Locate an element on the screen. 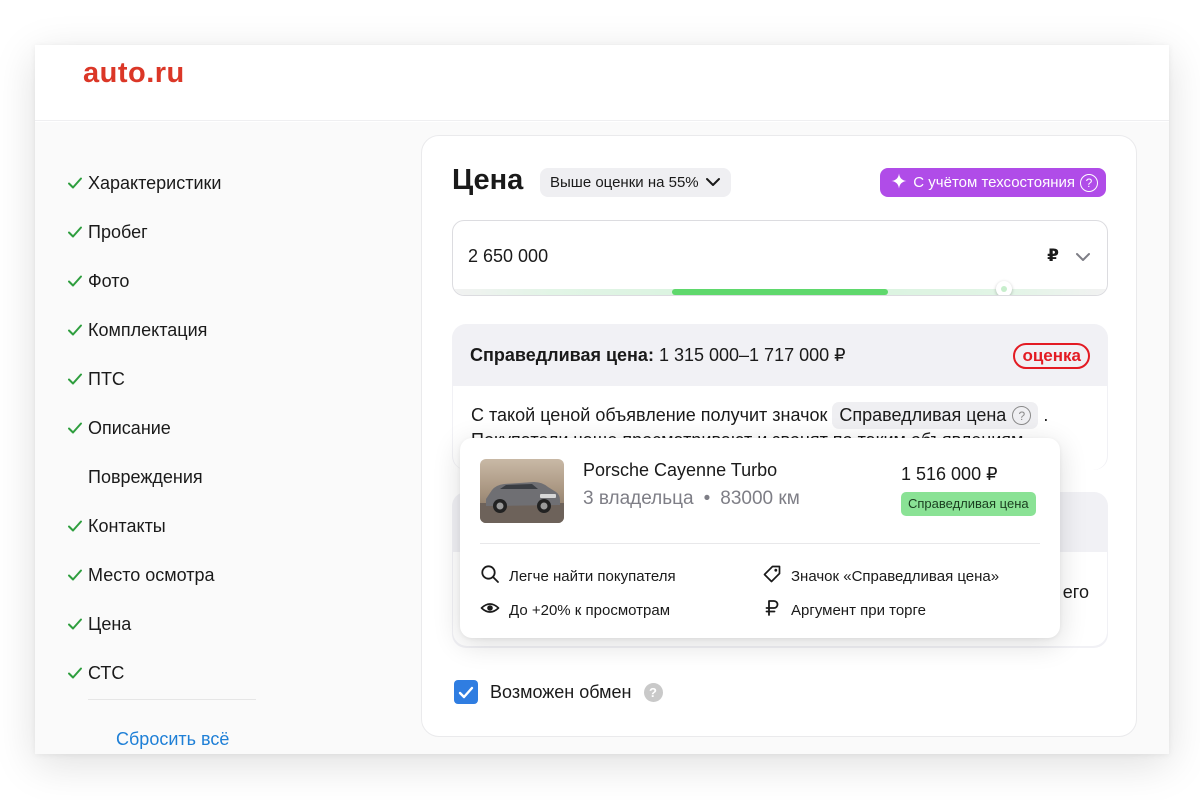  sidebar-item-label: Повреждения is located at coordinates (145, 476).